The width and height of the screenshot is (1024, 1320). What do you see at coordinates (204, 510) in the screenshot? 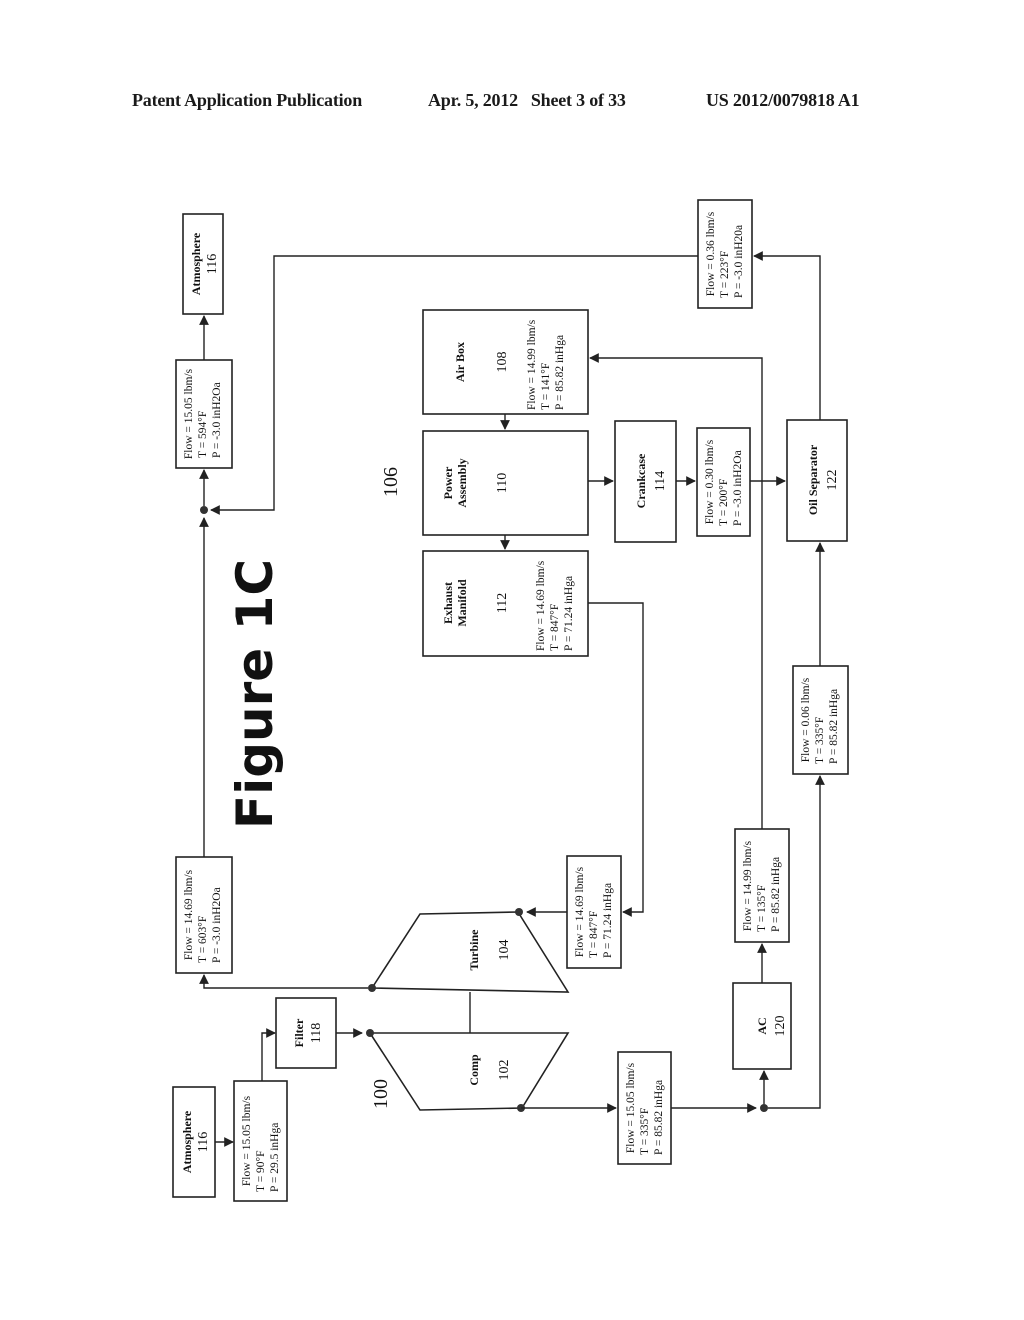
I see `stack-merge-node` at bounding box center [204, 510].